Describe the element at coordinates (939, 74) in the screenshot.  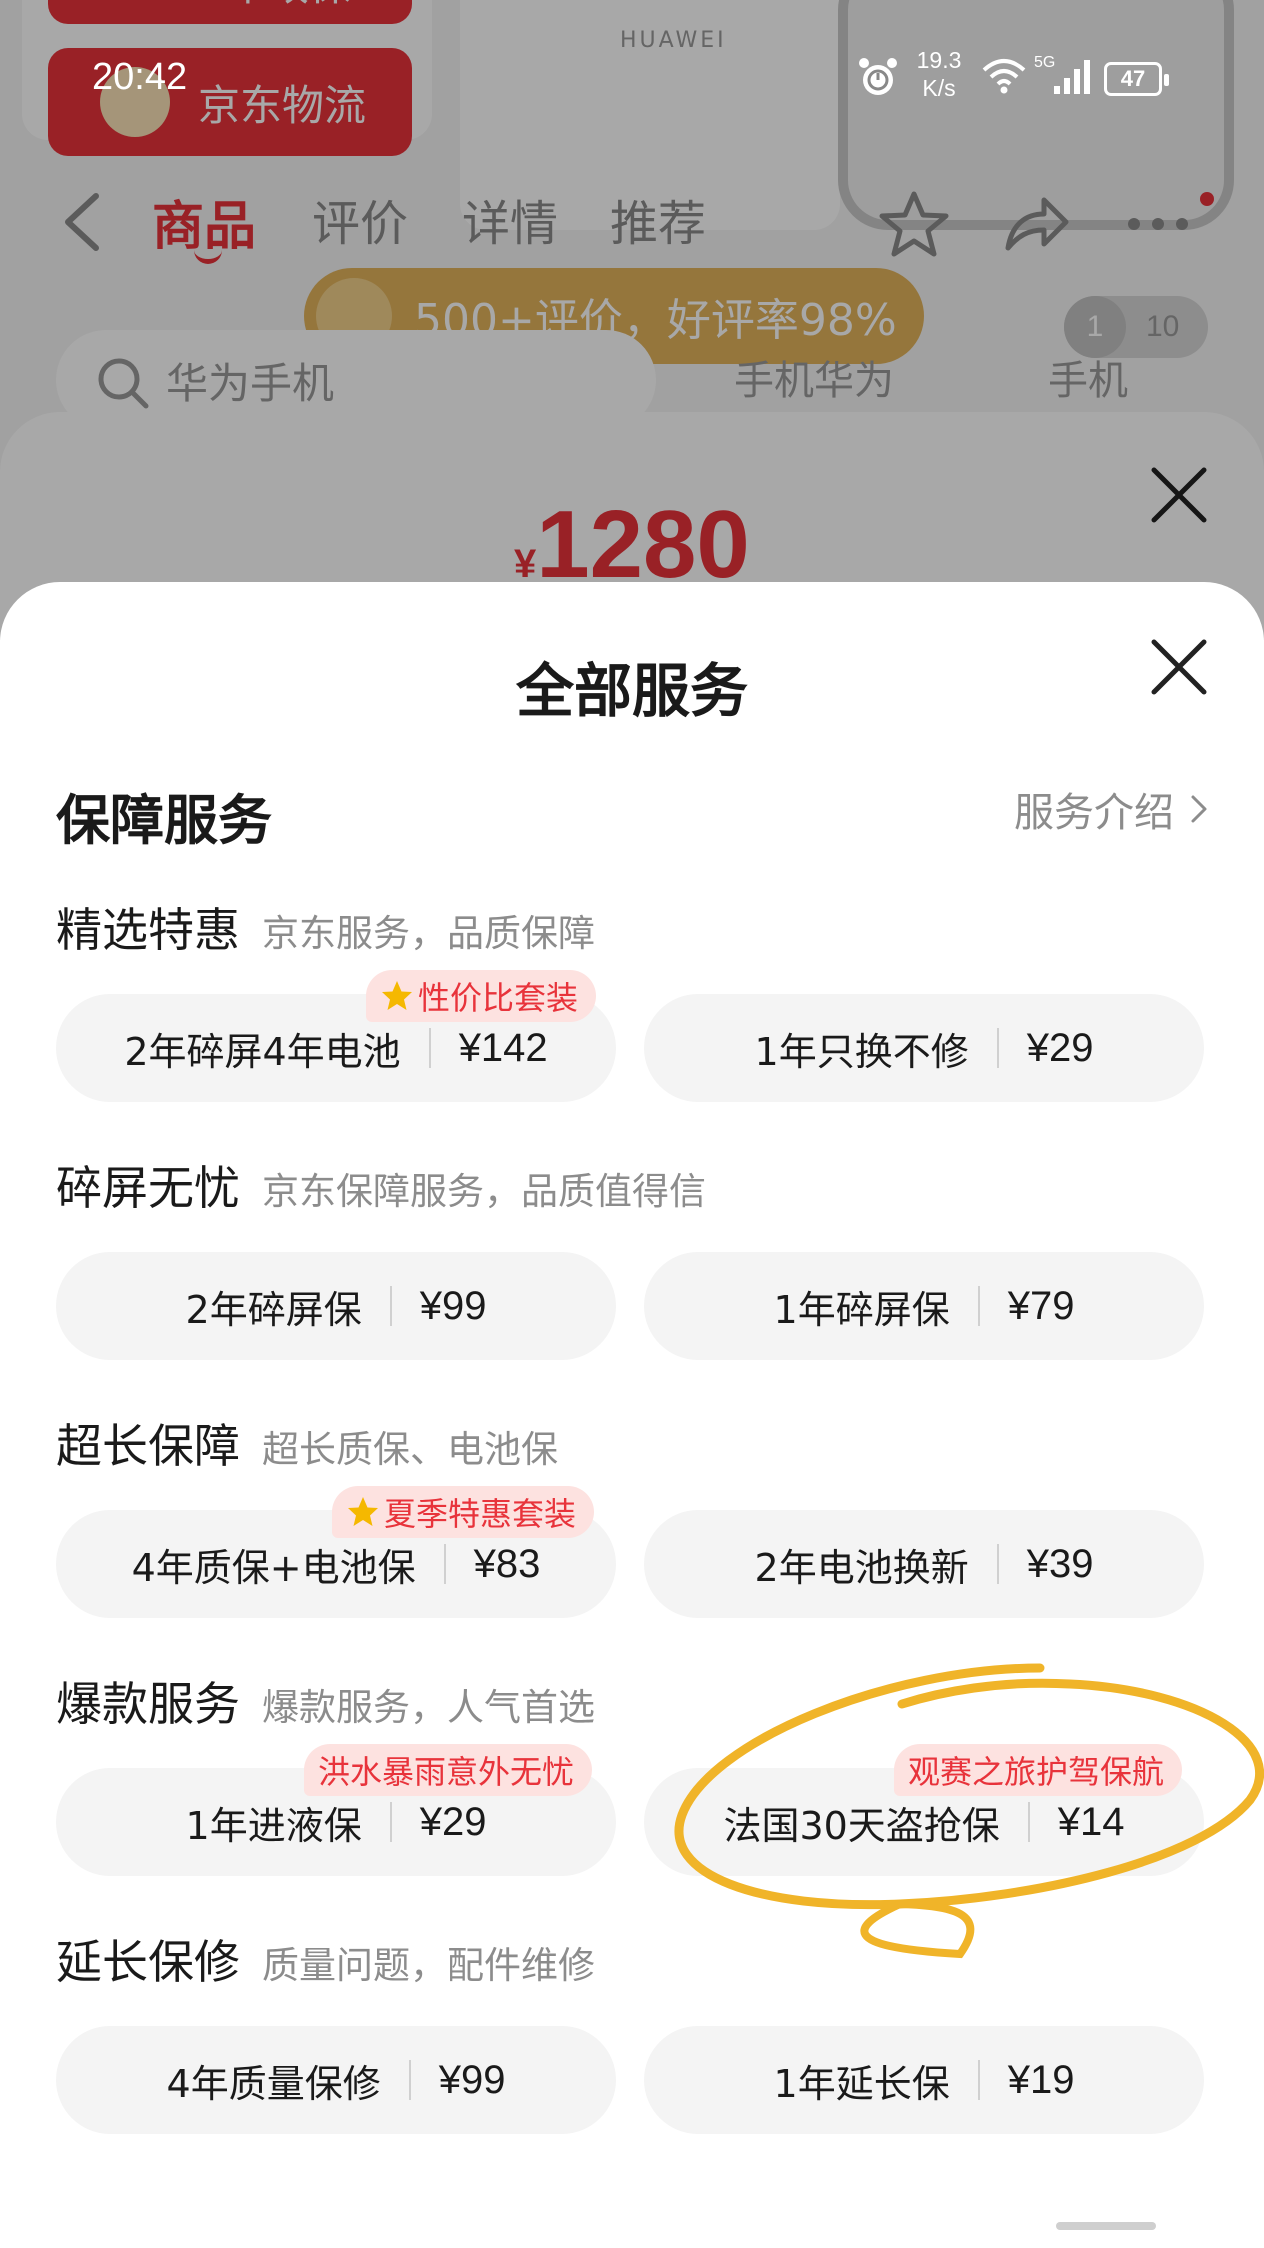
I see `network-speed: 19.3 K/s` at that location.